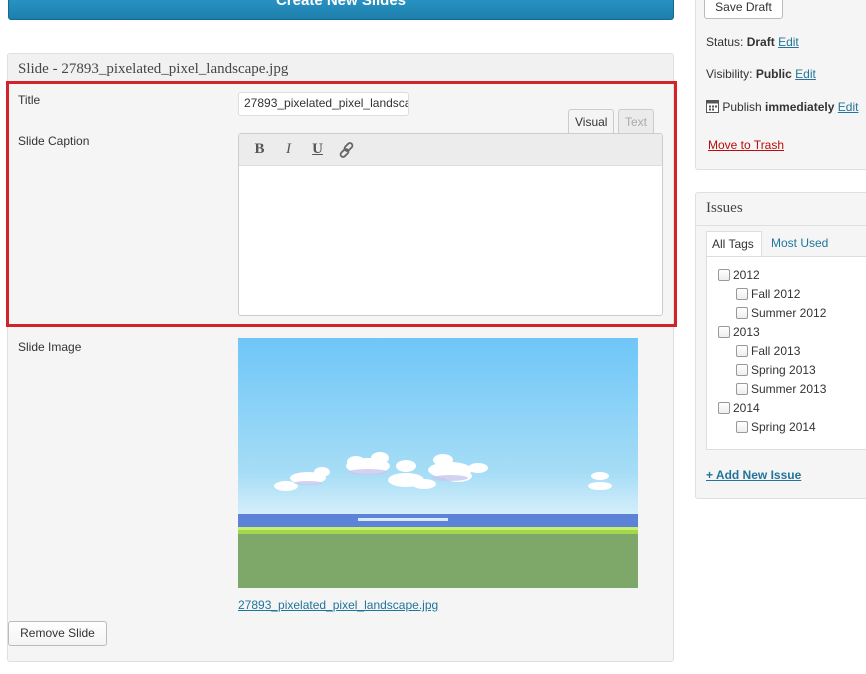 This screenshot has width=866, height=674. Describe the element at coordinates (259, 150) in the screenshot. I see `bold-button: B` at that location.